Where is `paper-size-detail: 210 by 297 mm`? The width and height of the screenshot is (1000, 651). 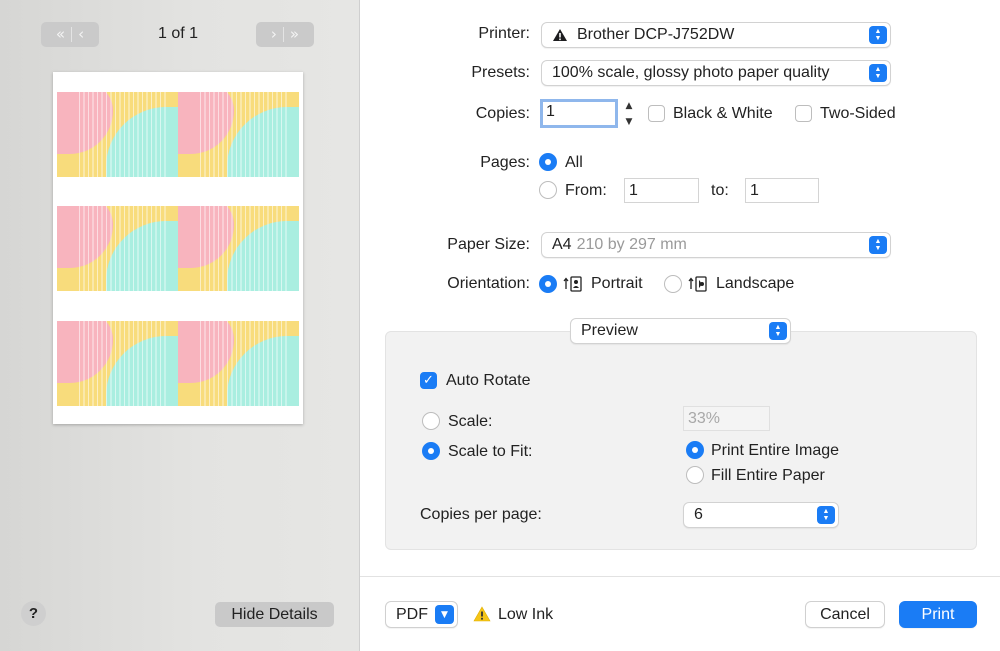 paper-size-detail: 210 by 297 mm is located at coordinates (631, 244).